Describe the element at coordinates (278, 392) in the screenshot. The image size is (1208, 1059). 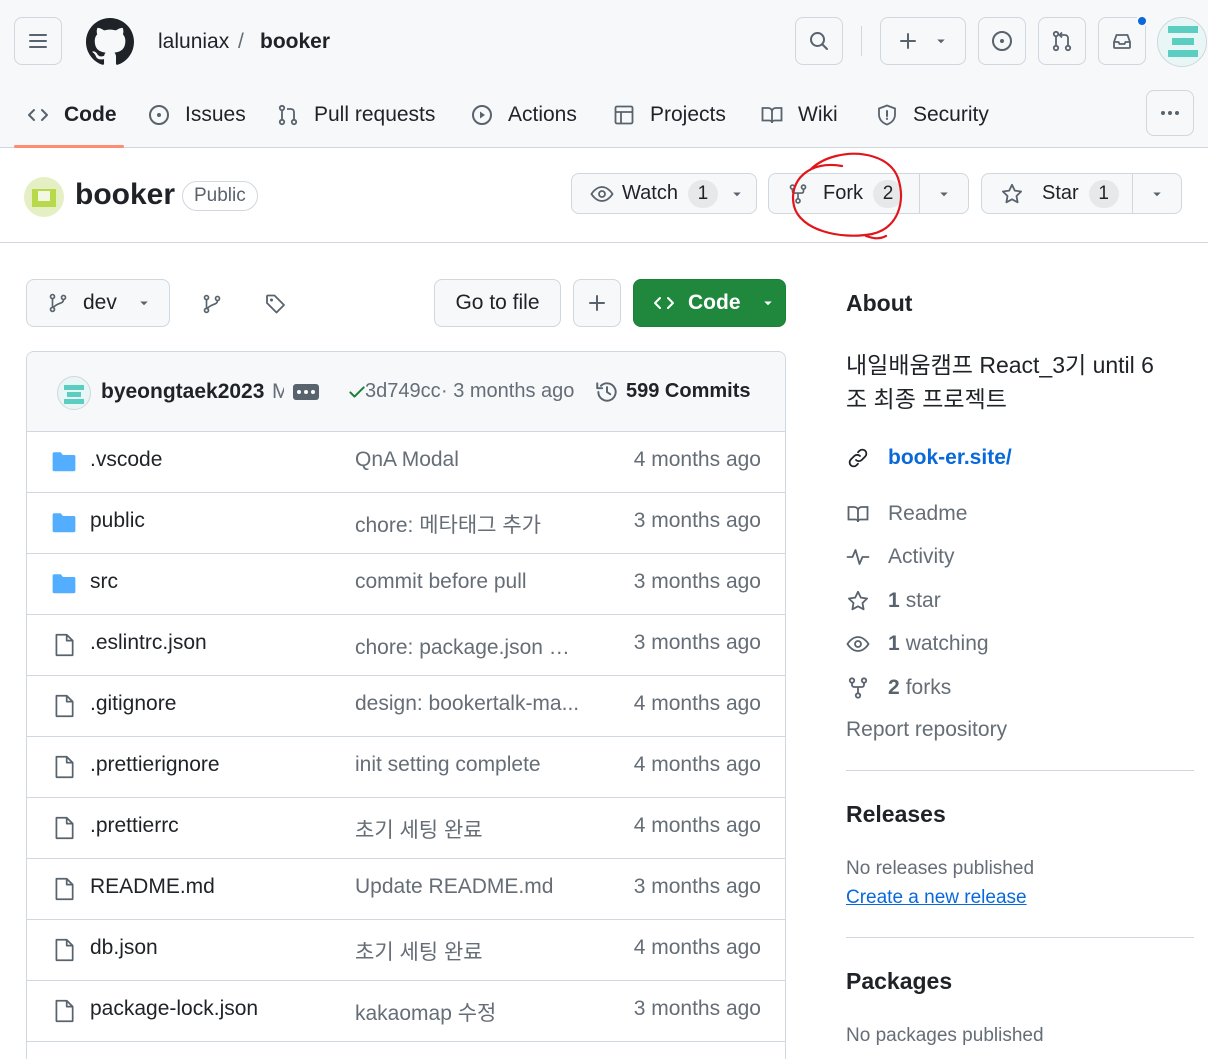
I see `commit-message-truncated: M` at that location.